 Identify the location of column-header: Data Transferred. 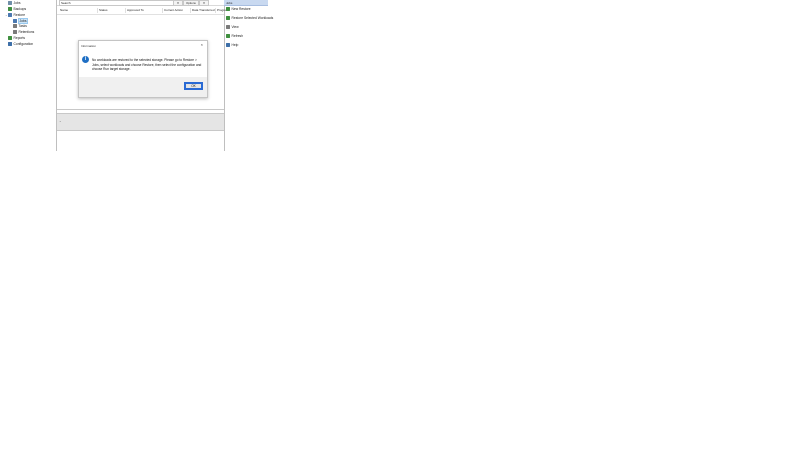
(202, 10).